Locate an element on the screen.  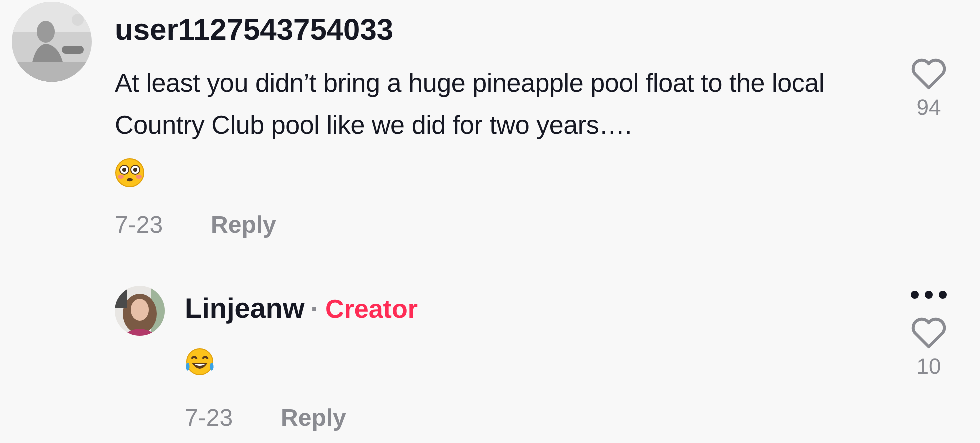
username: Linjeanw is located at coordinates (245, 309).